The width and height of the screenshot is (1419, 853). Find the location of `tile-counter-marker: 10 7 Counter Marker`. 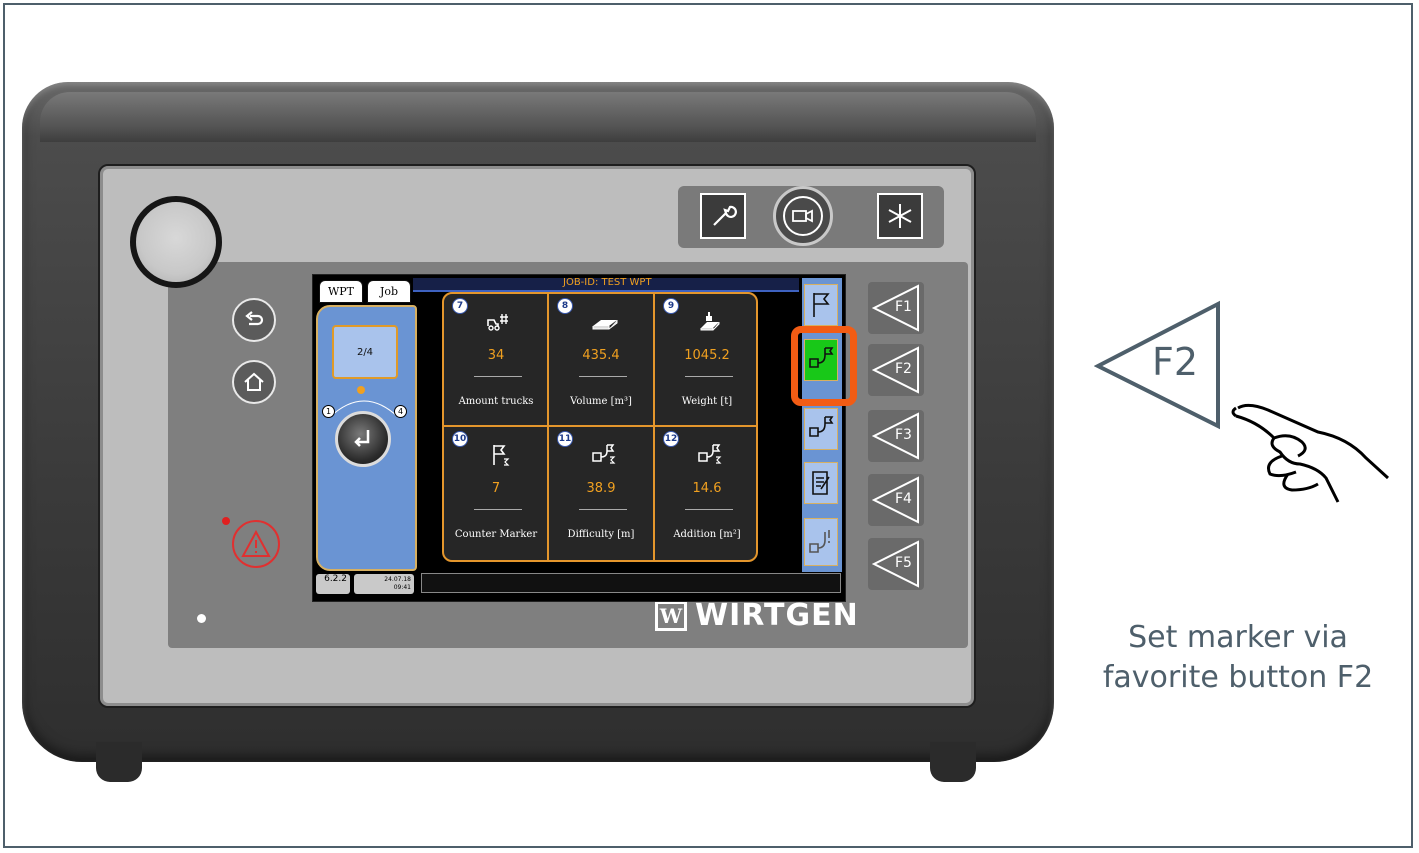

tile-counter-marker: 10 7 Counter Marker is located at coordinates (496, 492).